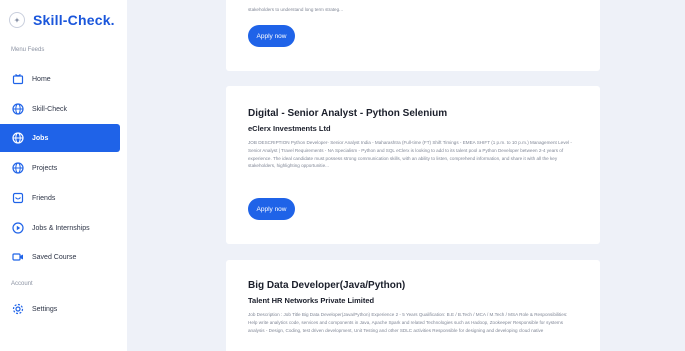 Image resolution: width=685 pixels, height=351 pixels. Describe the element at coordinates (311, 300) in the screenshot. I see `company-name: Talent HR Networks Private Limited` at that location.